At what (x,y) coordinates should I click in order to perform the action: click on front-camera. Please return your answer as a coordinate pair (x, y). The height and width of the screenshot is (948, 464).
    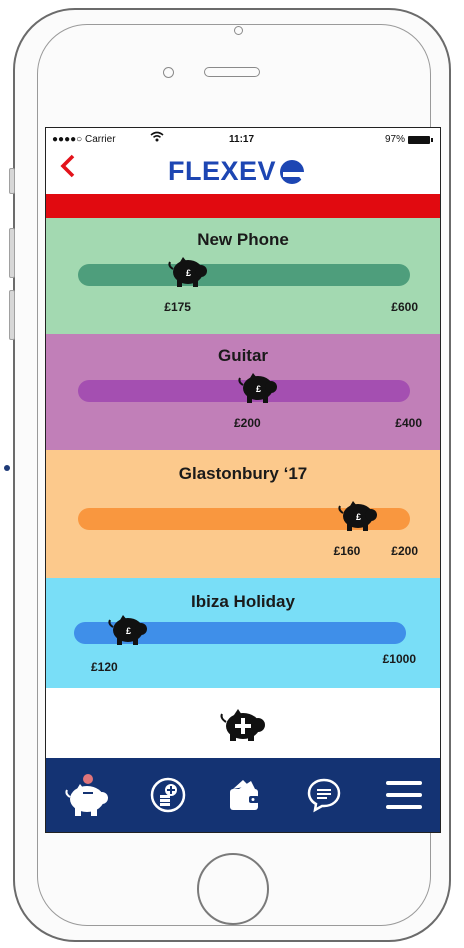
    Looking at the image, I should click on (238, 30).